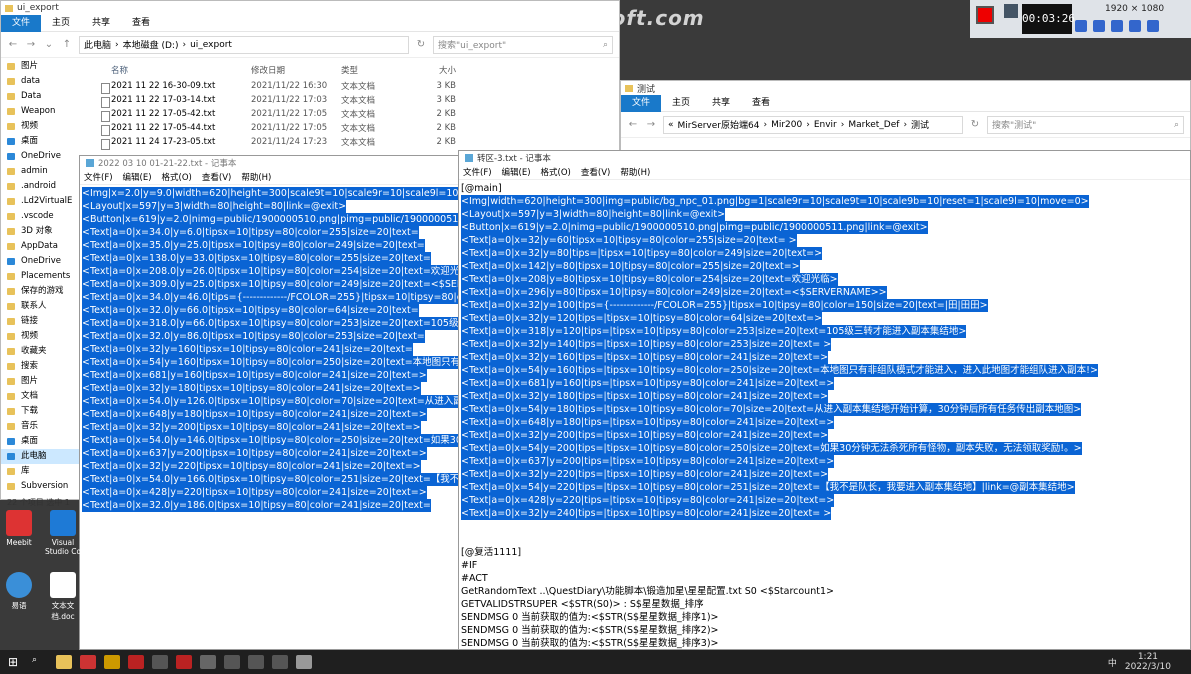  What do you see at coordinates (41, 246) in the screenshot?
I see `nav-item: AppData` at bounding box center [41, 246].